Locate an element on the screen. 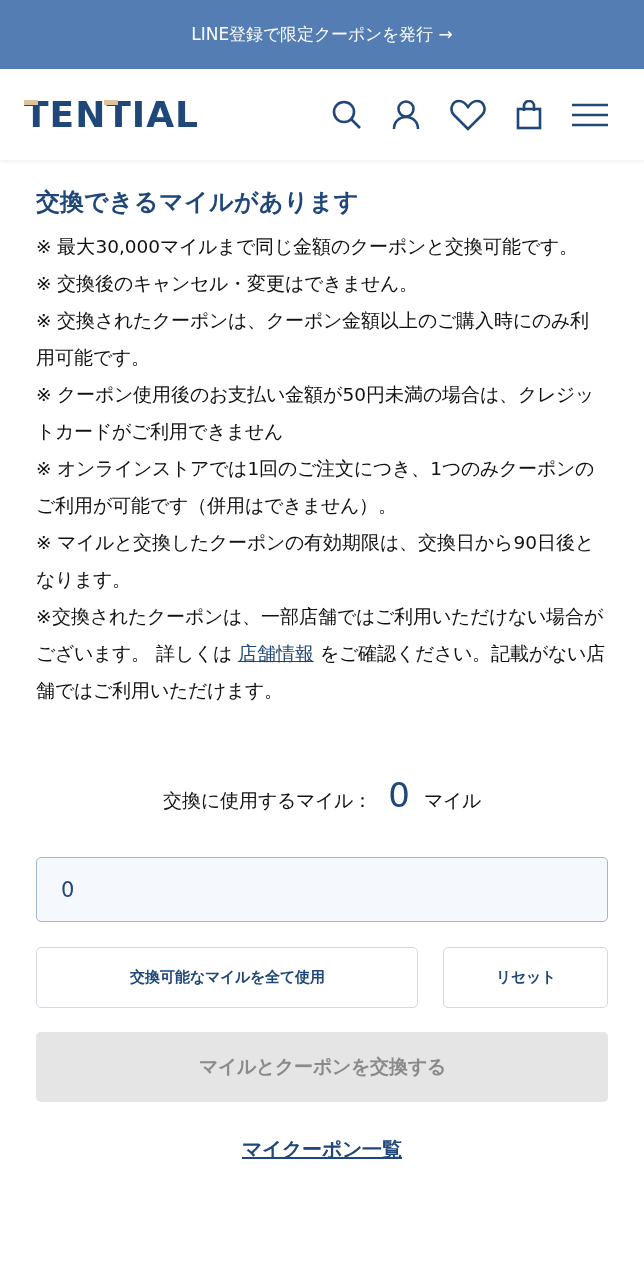  note-text: ※ 最大30,000マイルまで同じ金額のクーポンと交換可能です。 is located at coordinates (308, 247).